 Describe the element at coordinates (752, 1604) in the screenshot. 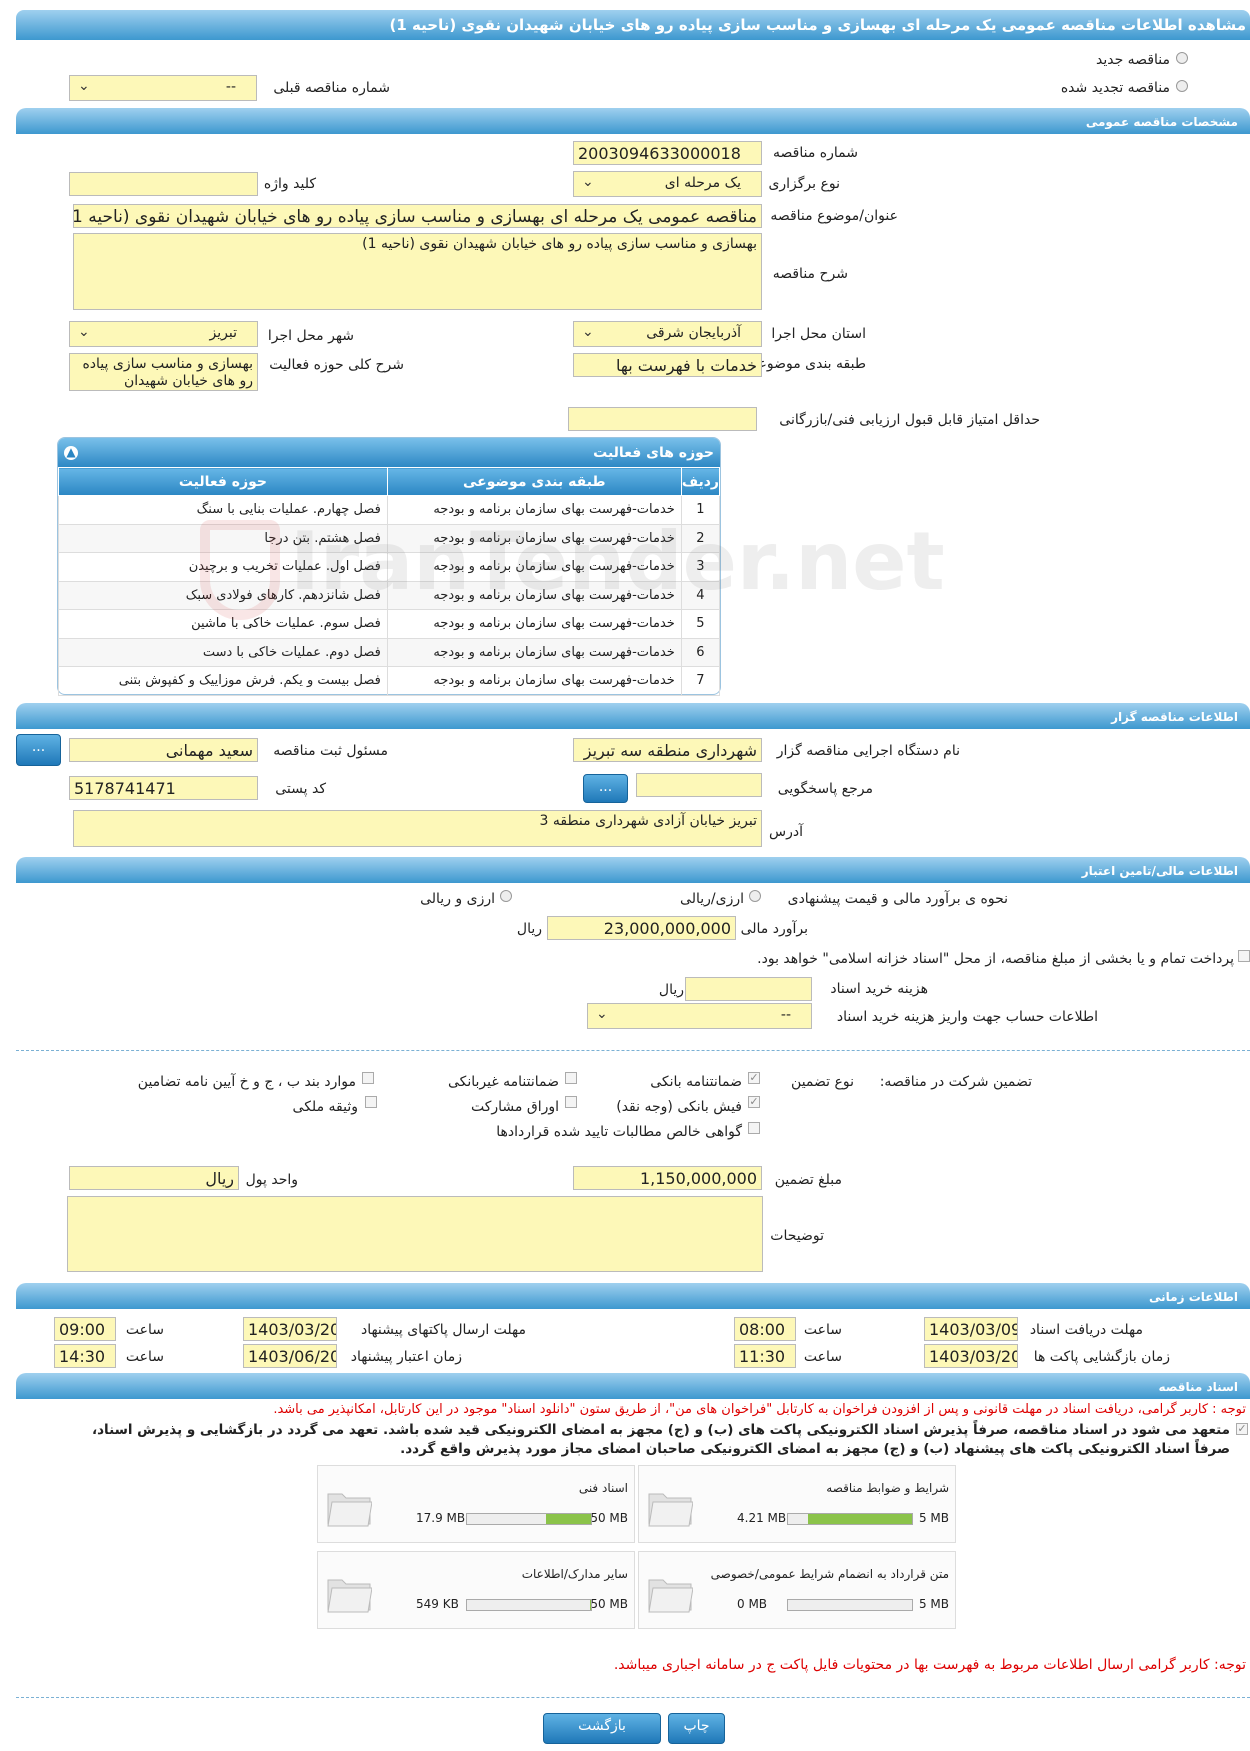

I see `file-size: 0 MB` at that location.